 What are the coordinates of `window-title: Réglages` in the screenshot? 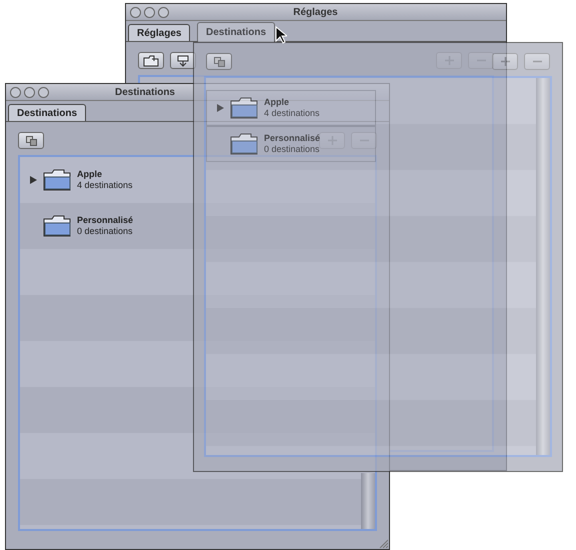 It's located at (315, 12).